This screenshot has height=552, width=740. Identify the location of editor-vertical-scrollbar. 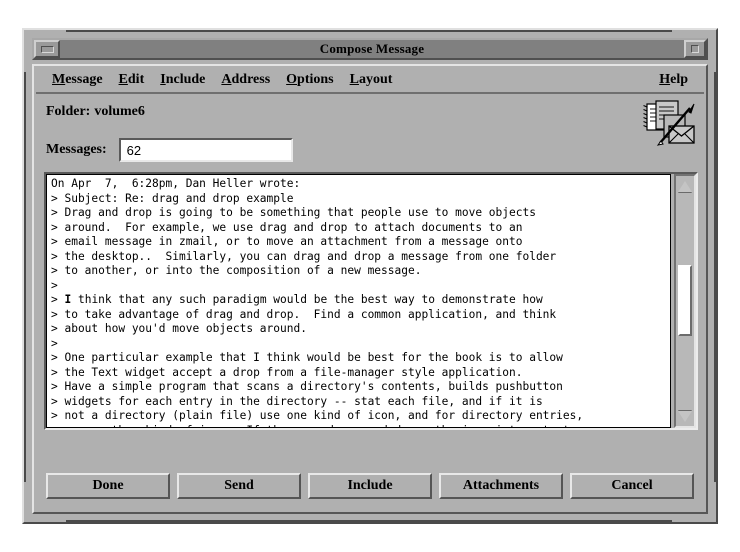
(685, 301).